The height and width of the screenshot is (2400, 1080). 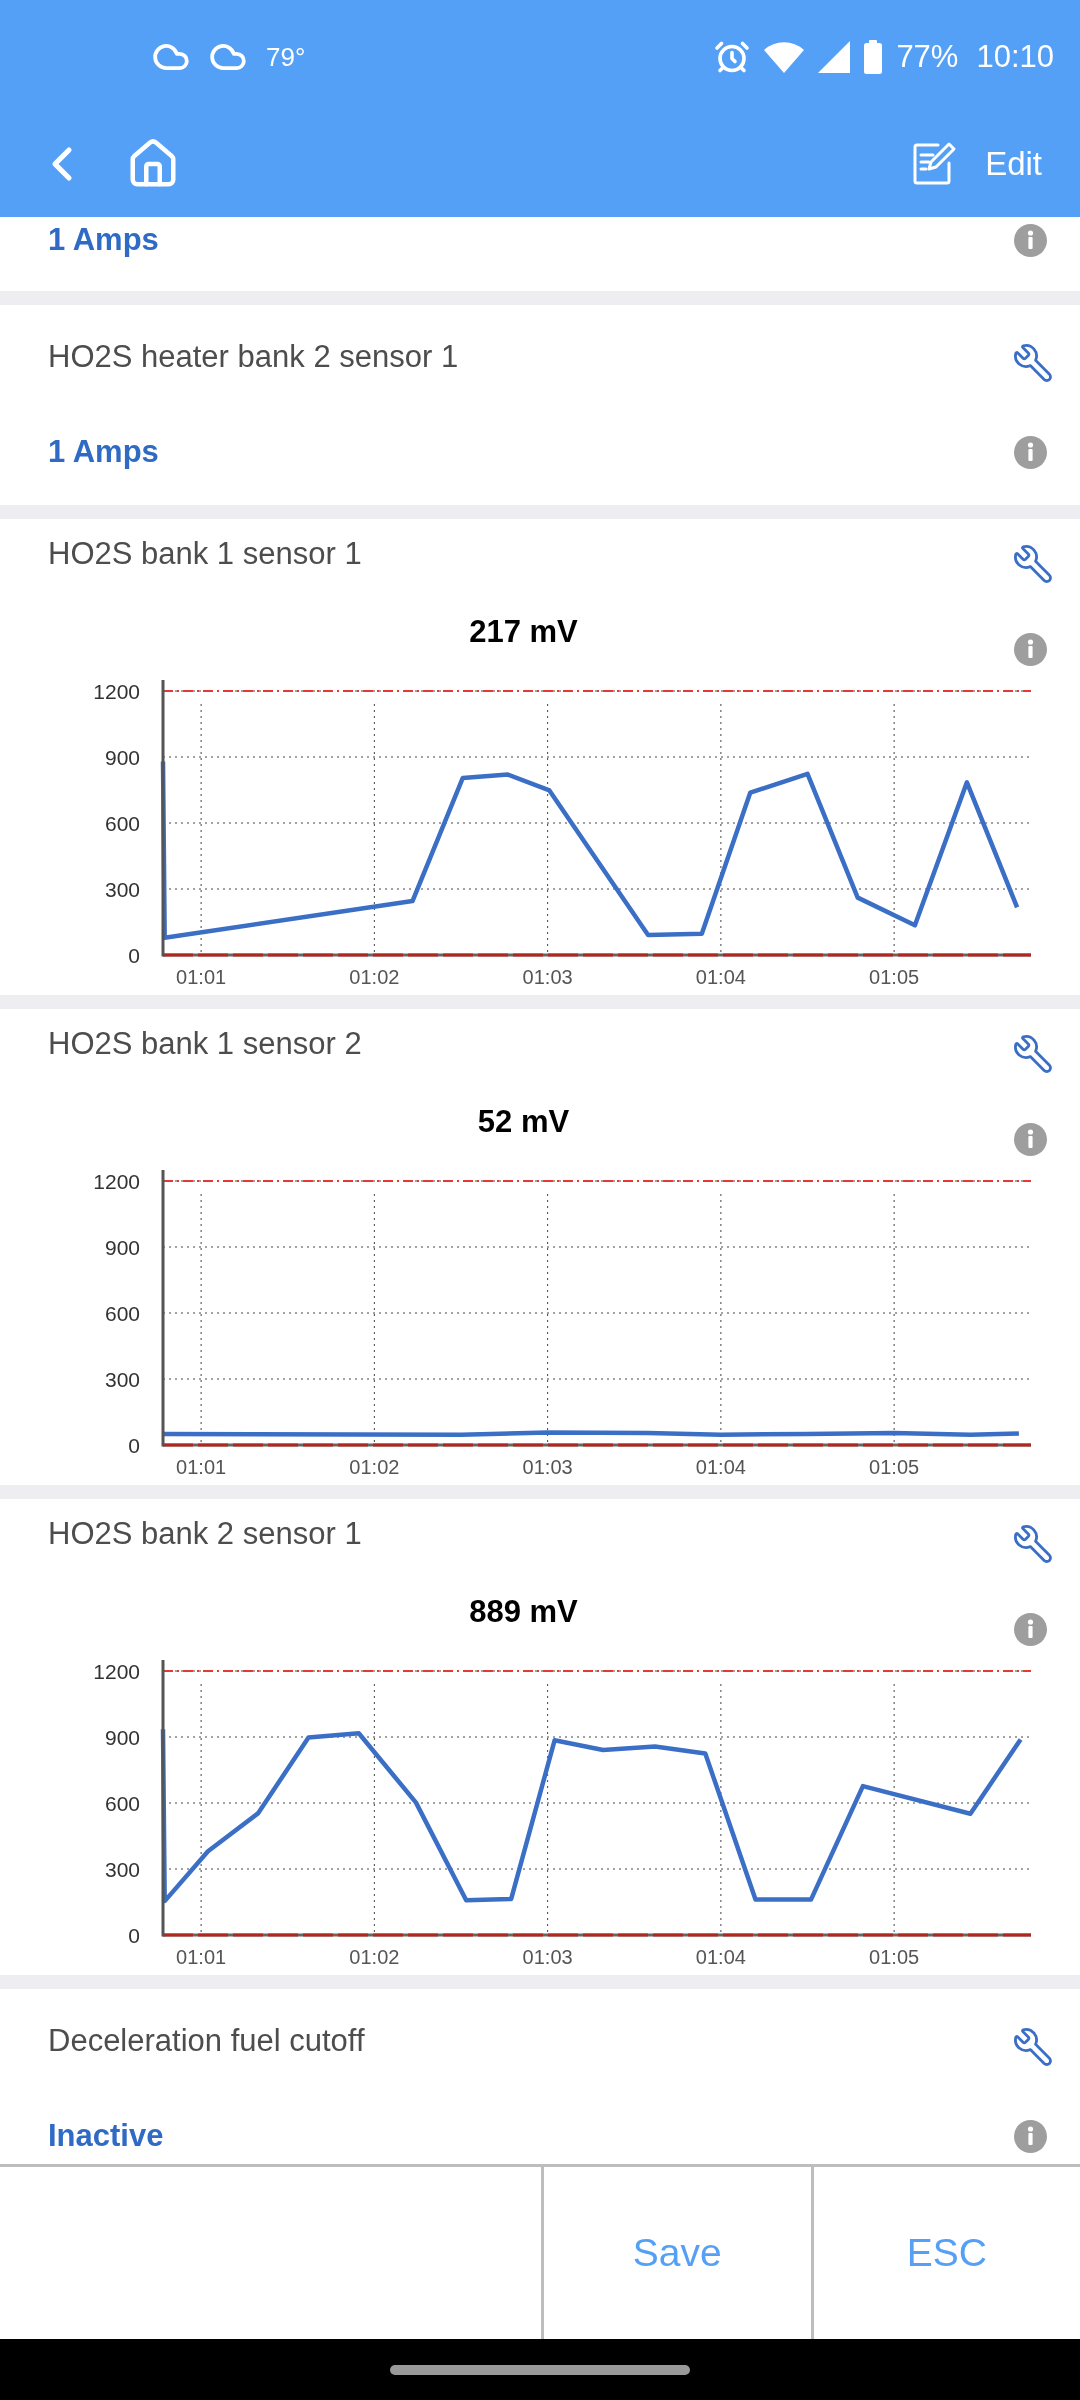 What do you see at coordinates (784, 57) in the screenshot?
I see `wifi-icon` at bounding box center [784, 57].